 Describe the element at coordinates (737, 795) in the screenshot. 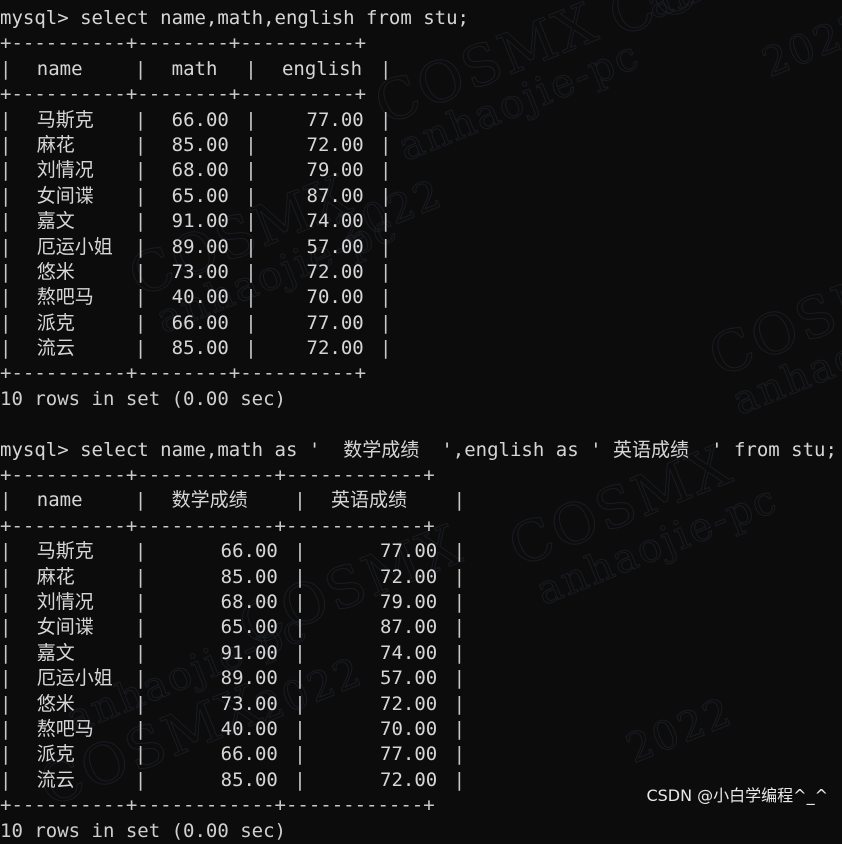

I see `csdn-credit: CSDN @小白学编程^_^` at that location.